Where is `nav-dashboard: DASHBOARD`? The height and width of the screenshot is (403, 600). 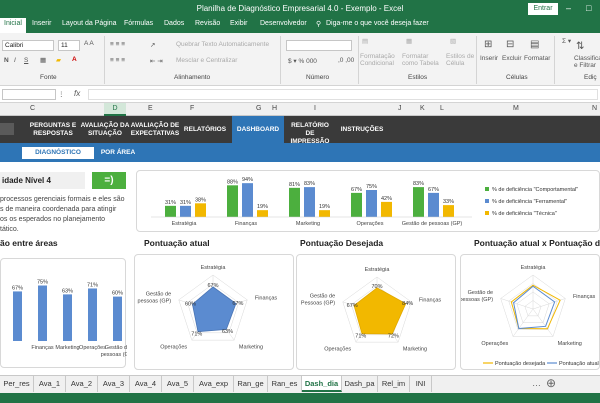
nav-dashboard: DASHBOARD is located at coordinates (258, 129).